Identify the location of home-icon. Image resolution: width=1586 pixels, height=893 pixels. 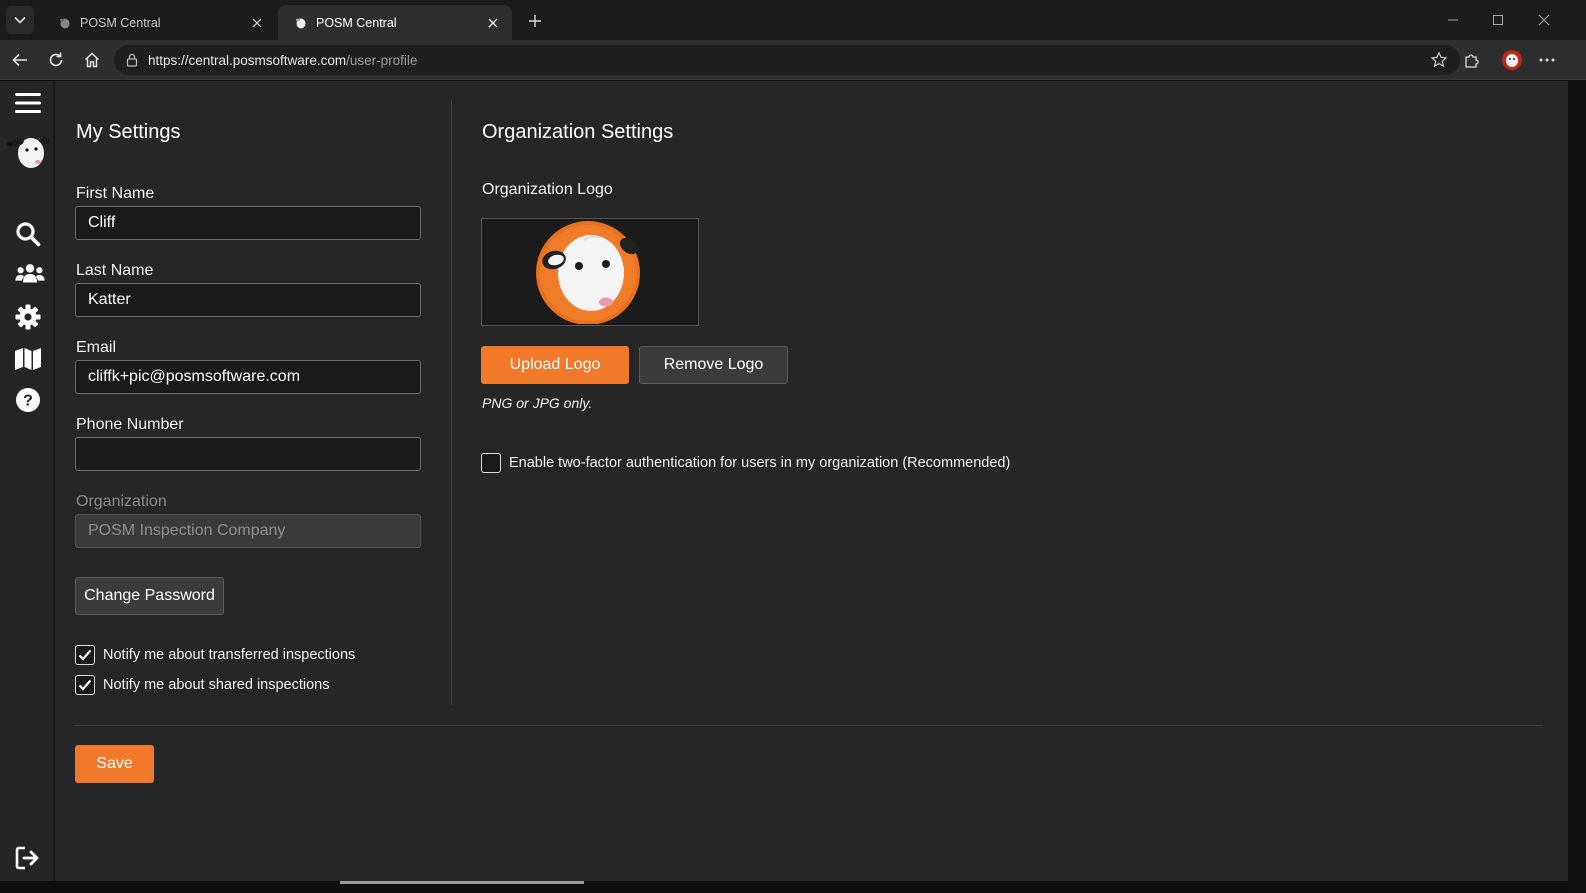
(92, 60).